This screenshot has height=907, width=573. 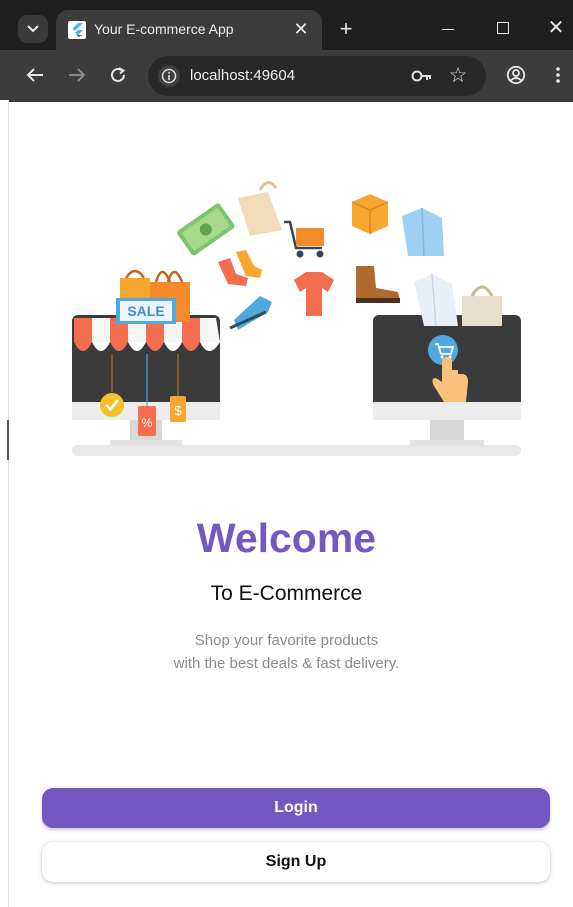 I want to click on more-vertical-icon, so click(x=558, y=75).